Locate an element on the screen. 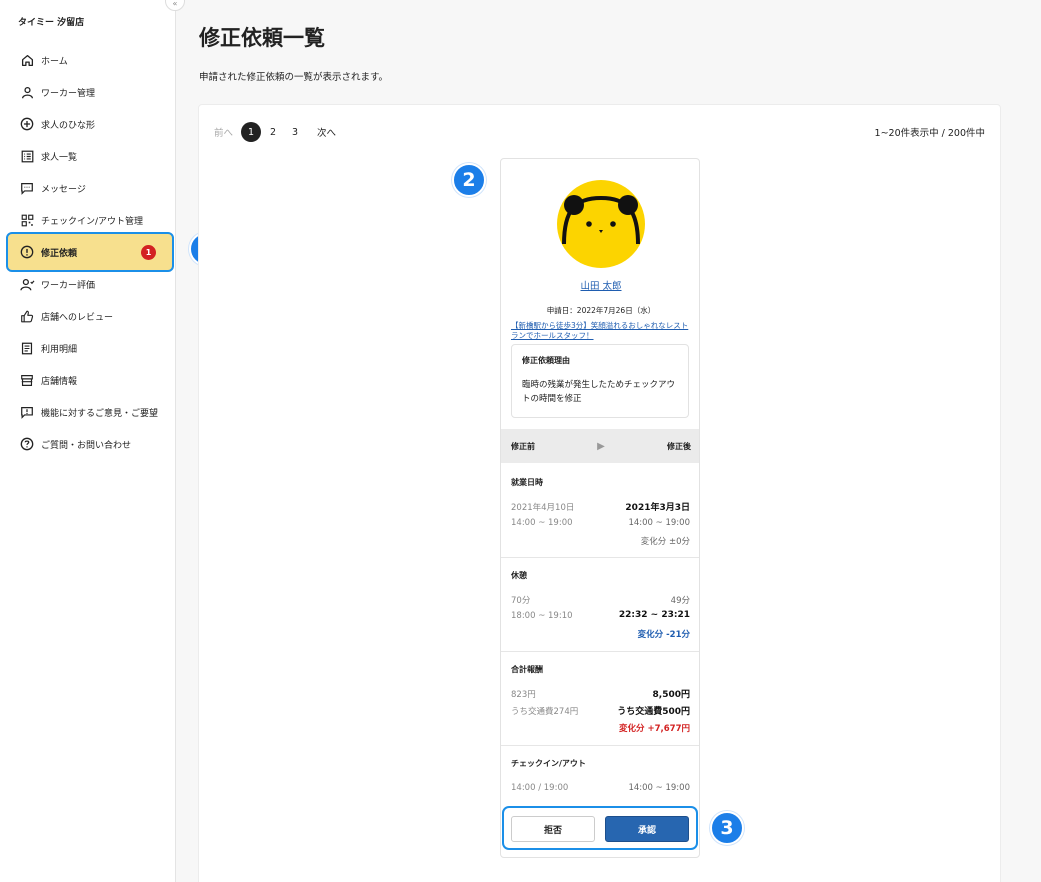 This screenshot has width=1041, height=882. after-checkin-time: 14:00 ~ 19:00 is located at coordinates (659, 788).